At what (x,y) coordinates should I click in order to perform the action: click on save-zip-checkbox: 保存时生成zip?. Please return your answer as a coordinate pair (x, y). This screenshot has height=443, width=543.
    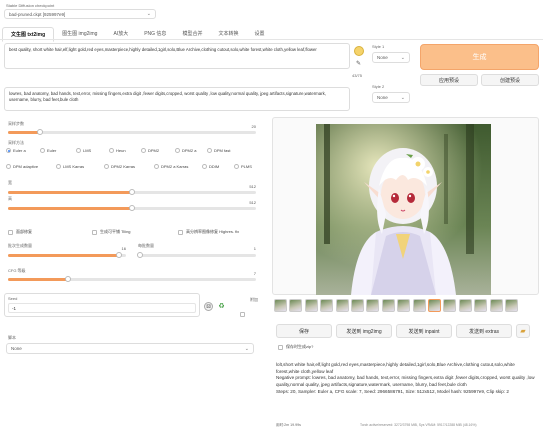
    Looking at the image, I should click on (295, 347).